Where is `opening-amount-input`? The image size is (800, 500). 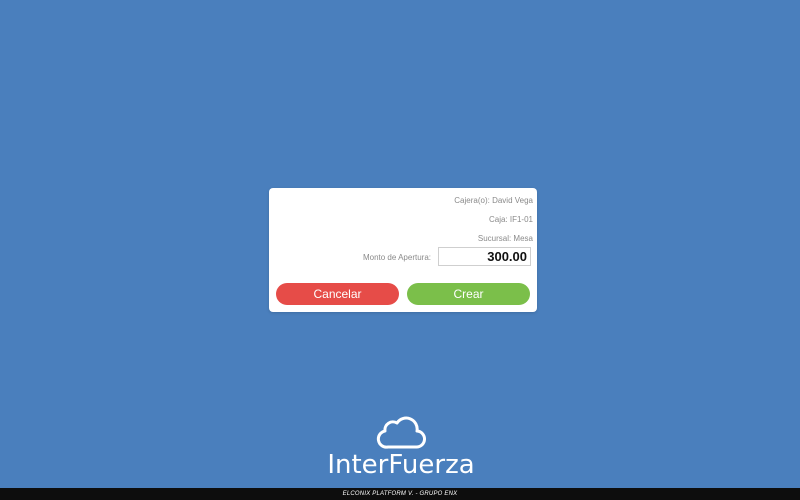 opening-amount-input is located at coordinates (484, 256).